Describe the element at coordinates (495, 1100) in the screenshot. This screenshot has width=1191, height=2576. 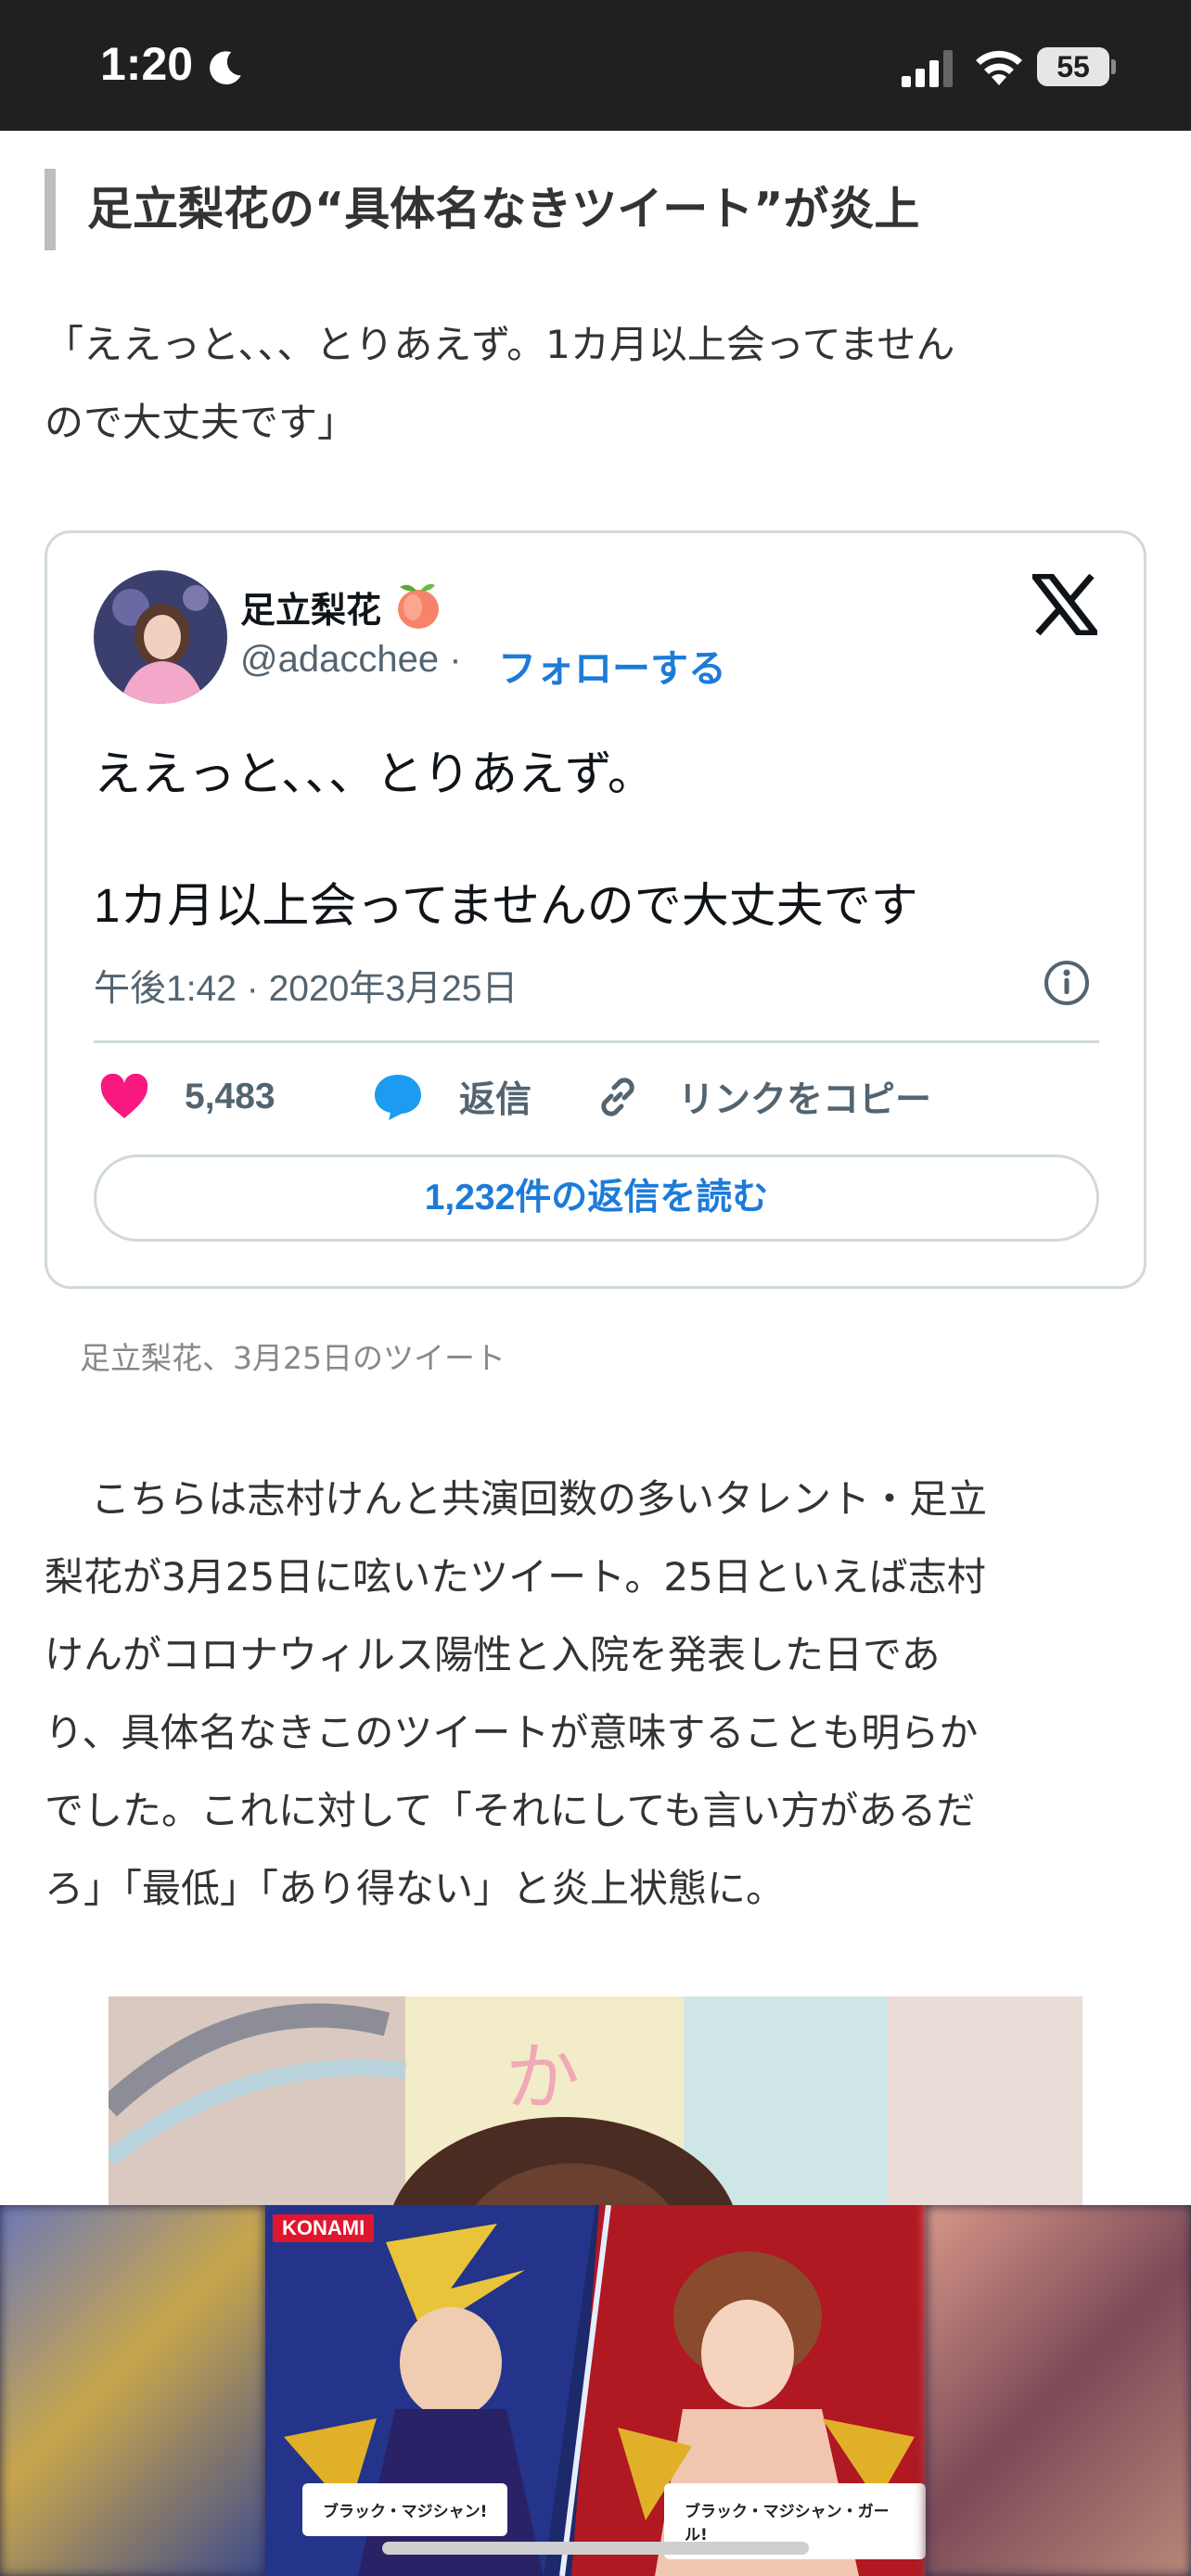
I see `reply-label: 返信` at that location.